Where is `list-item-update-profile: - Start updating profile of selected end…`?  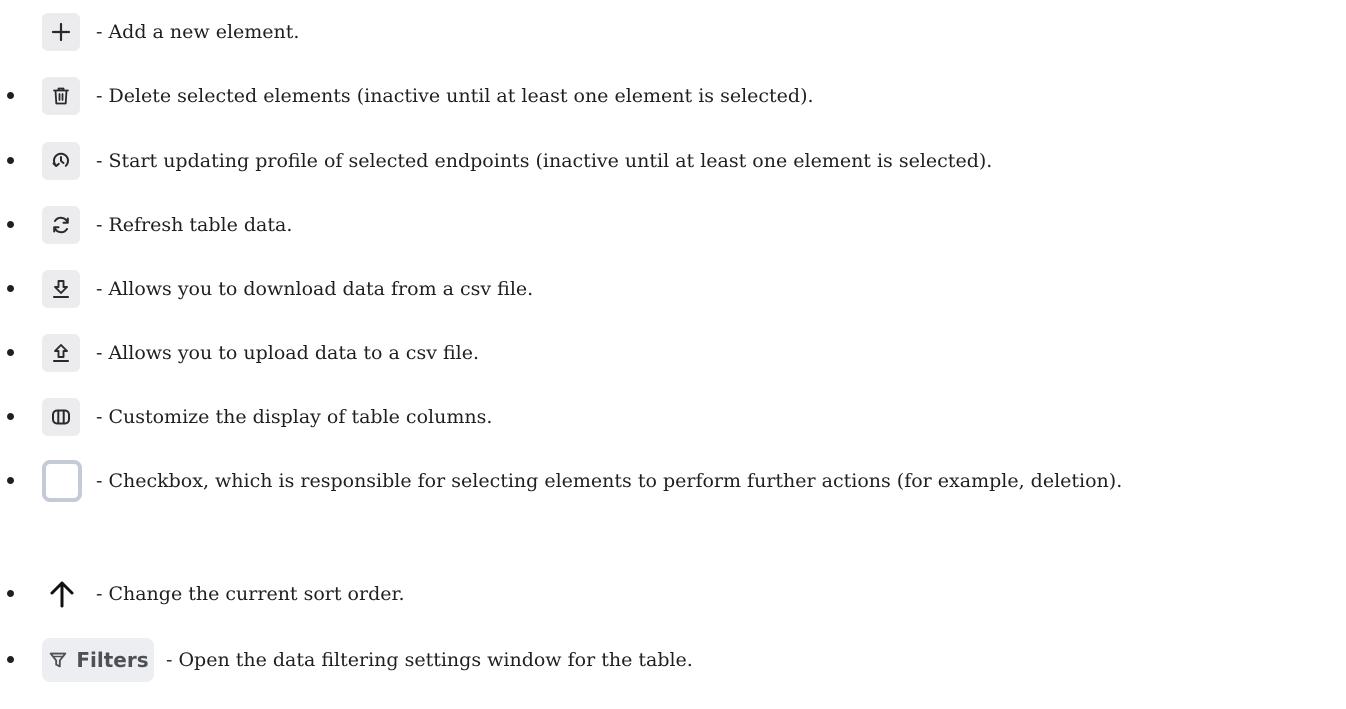 list-item-update-profile: - Start updating profile of selected end… is located at coordinates (673, 161).